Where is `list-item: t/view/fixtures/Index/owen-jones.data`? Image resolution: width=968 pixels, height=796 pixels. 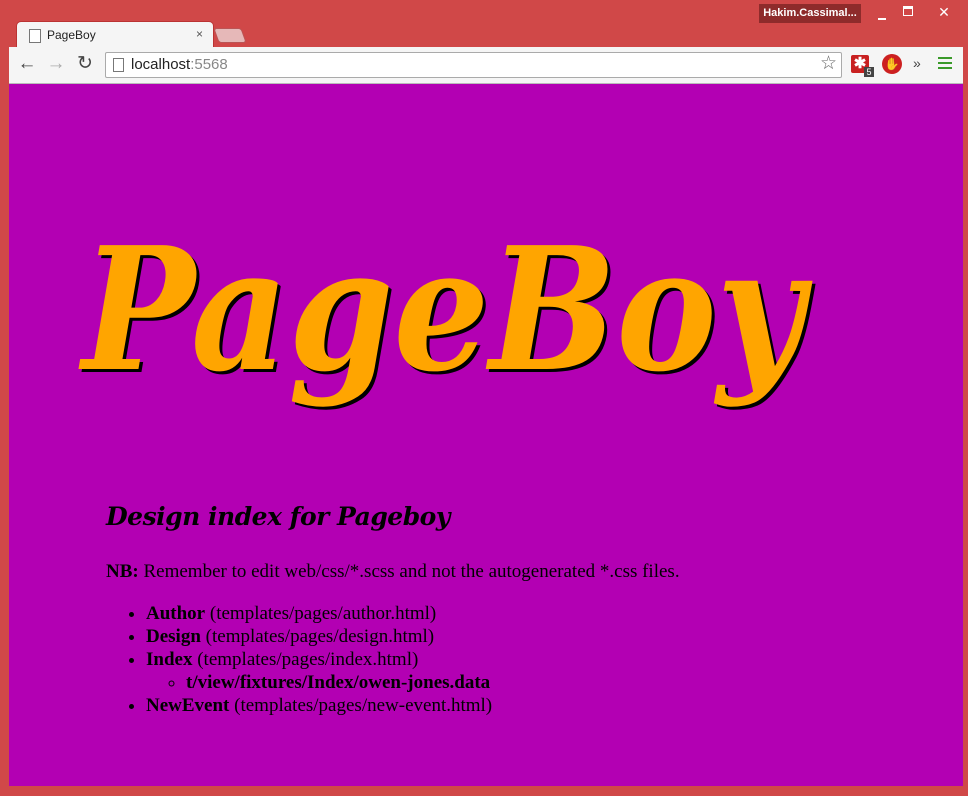
list-item: t/view/fixtures/Index/owen-jones.data is located at coordinates (339, 682).